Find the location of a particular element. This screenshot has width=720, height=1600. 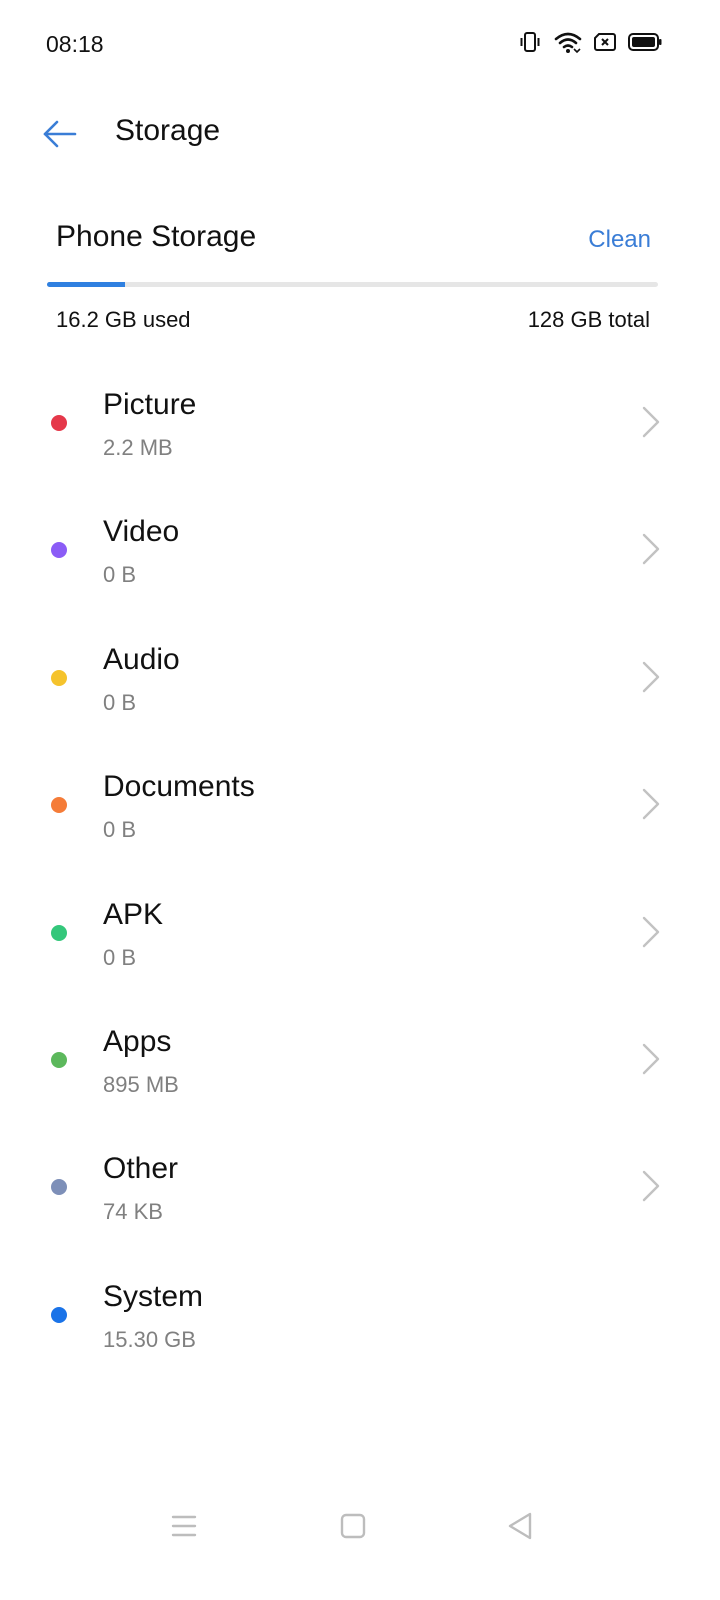

category-size: 2.2 MB is located at coordinates (138, 447).